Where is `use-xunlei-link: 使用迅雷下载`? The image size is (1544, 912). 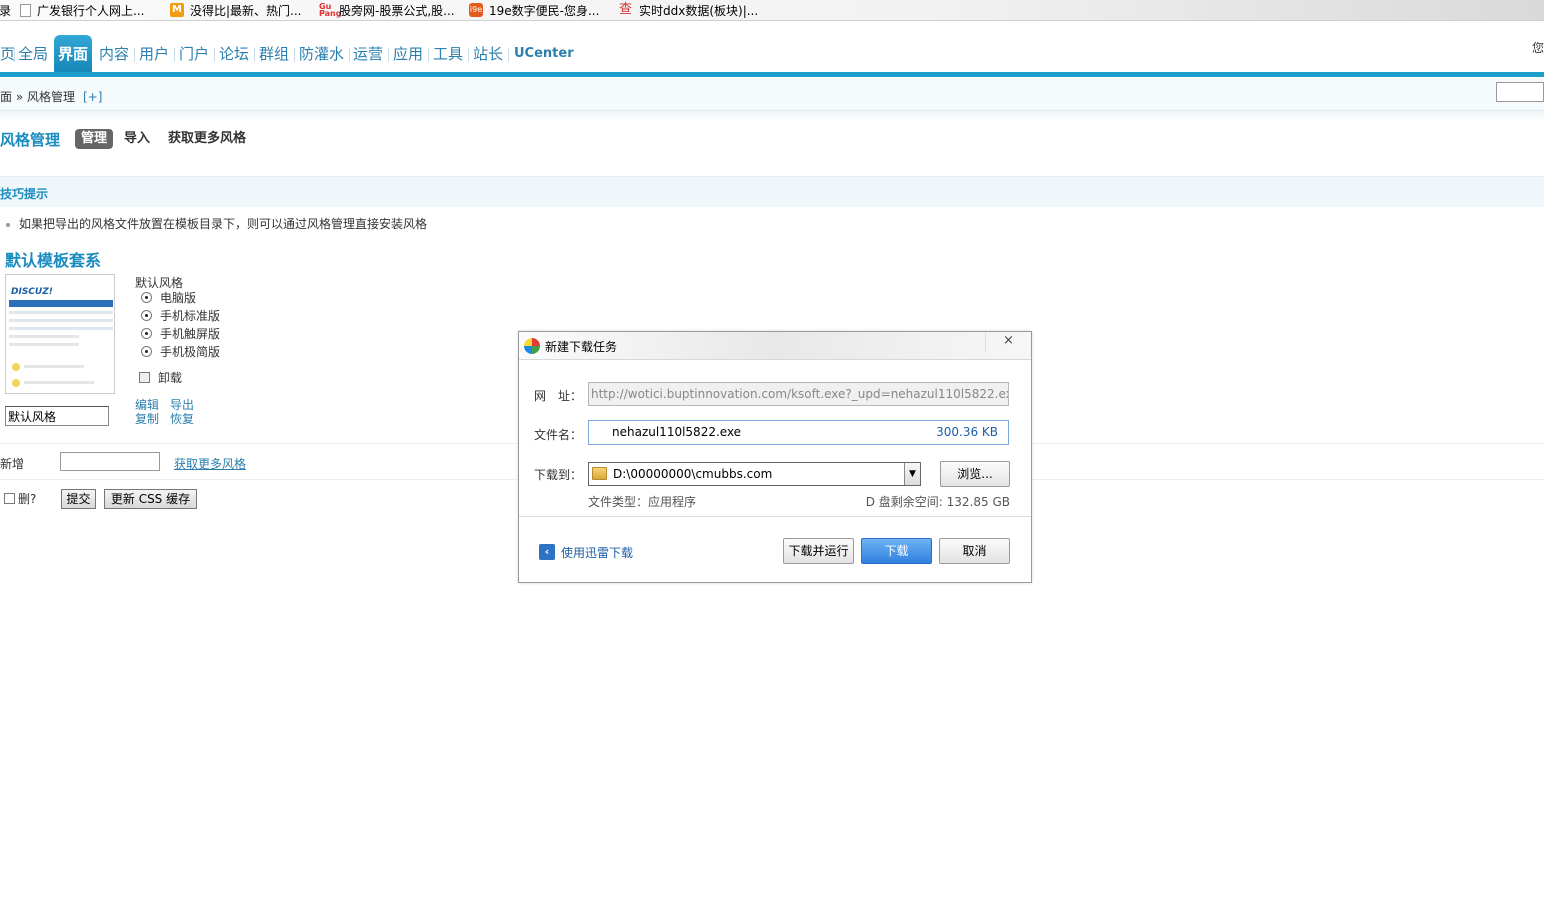
use-xunlei-link: 使用迅雷下载 is located at coordinates (597, 552).